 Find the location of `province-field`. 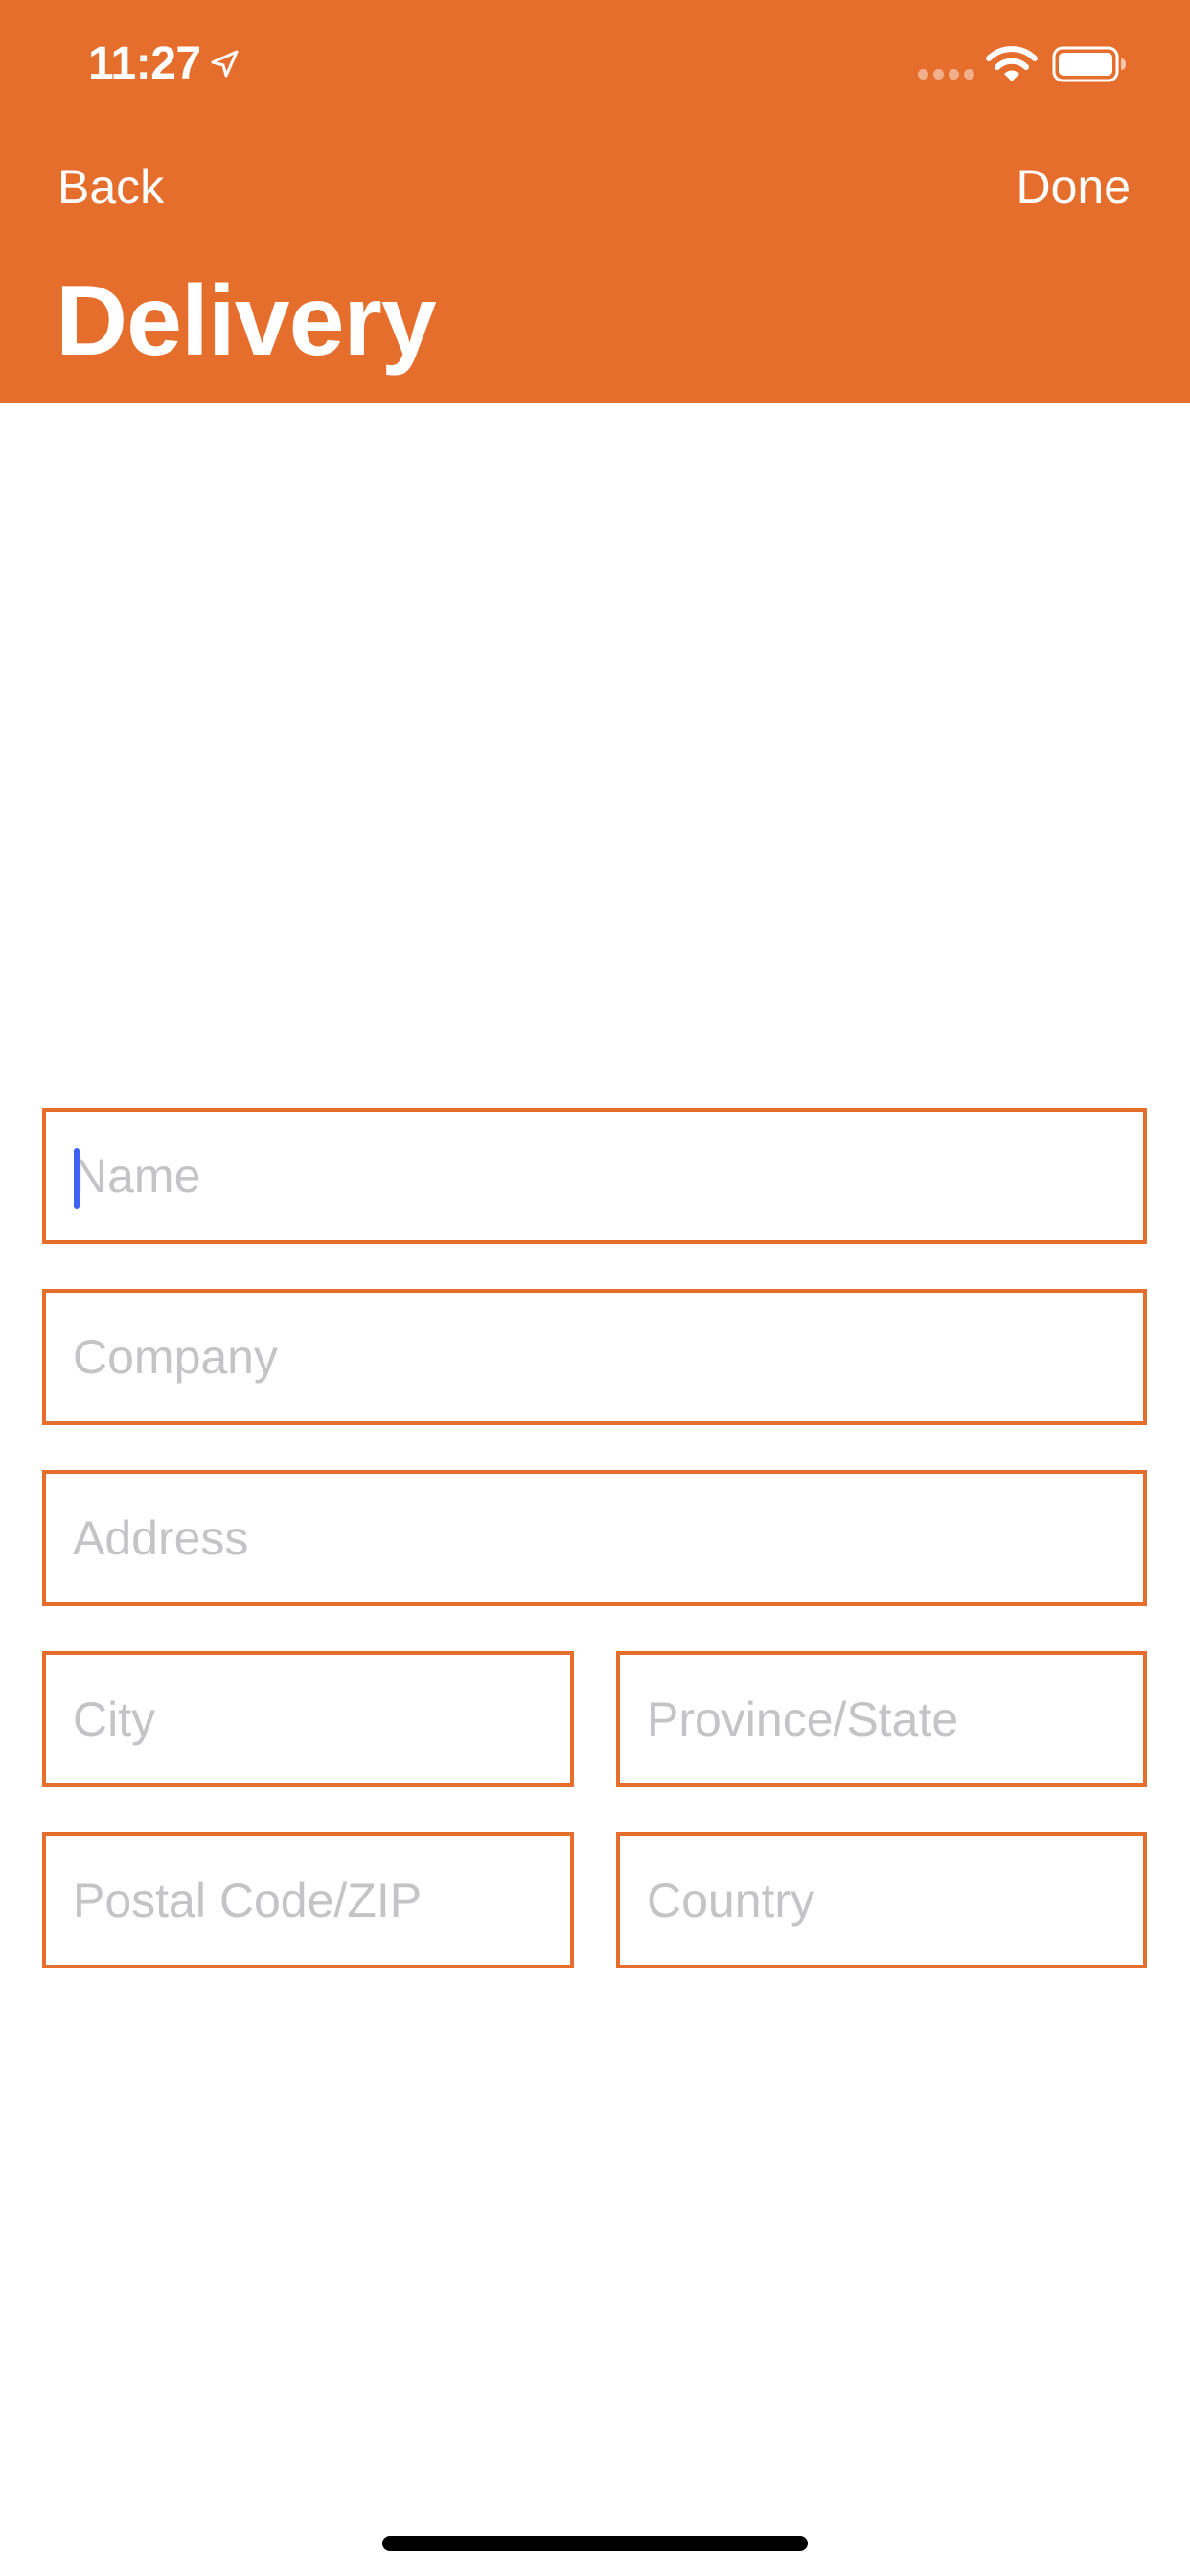

province-field is located at coordinates (882, 1719).